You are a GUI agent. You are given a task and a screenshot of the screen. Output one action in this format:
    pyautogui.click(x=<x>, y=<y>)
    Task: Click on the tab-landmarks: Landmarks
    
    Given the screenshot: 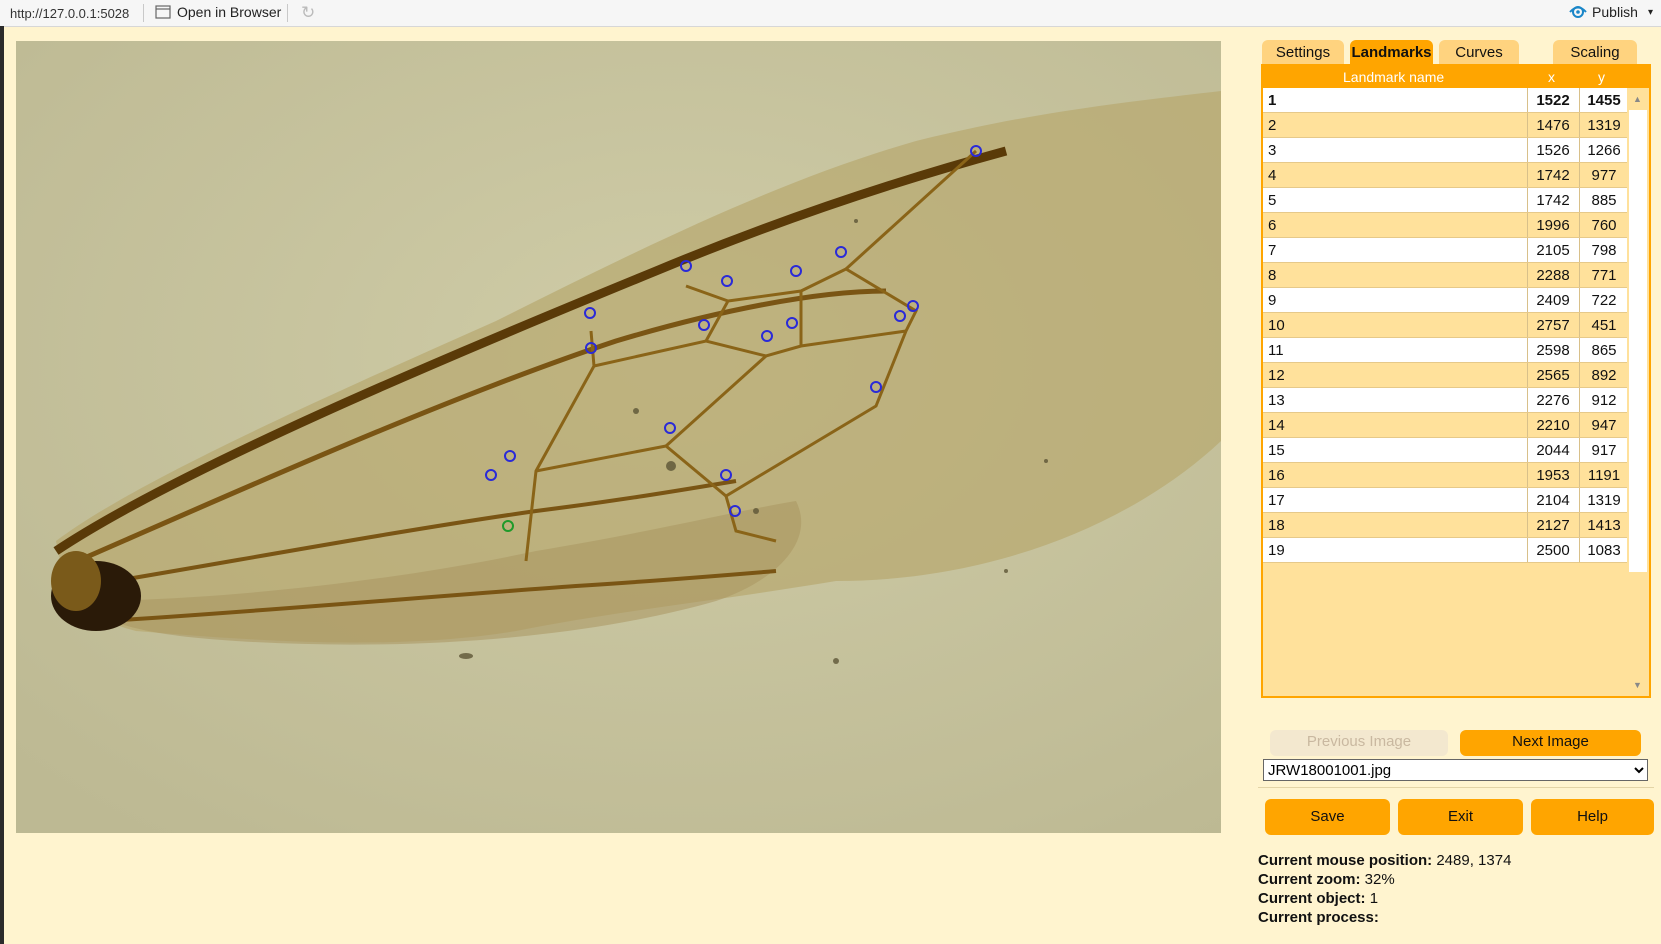 What is the action you would take?
    pyautogui.click(x=1391, y=52)
    